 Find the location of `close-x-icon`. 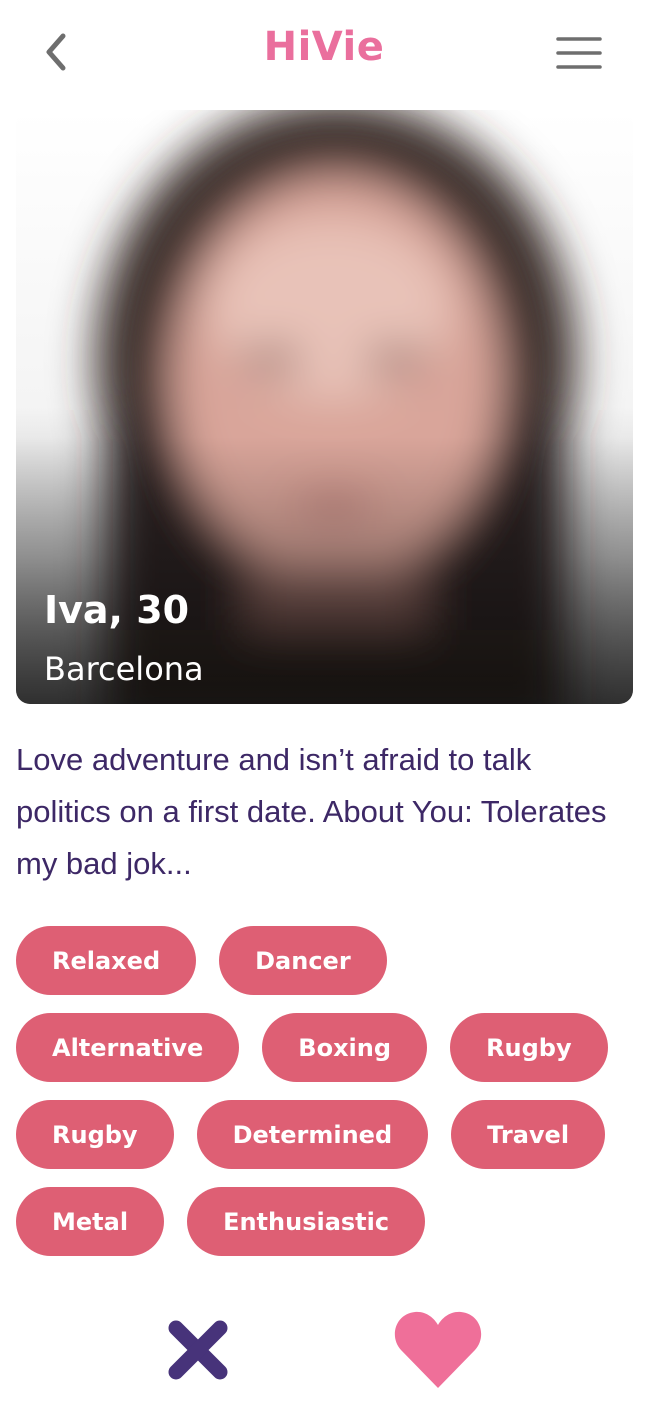

close-x-icon is located at coordinates (198, 1350).